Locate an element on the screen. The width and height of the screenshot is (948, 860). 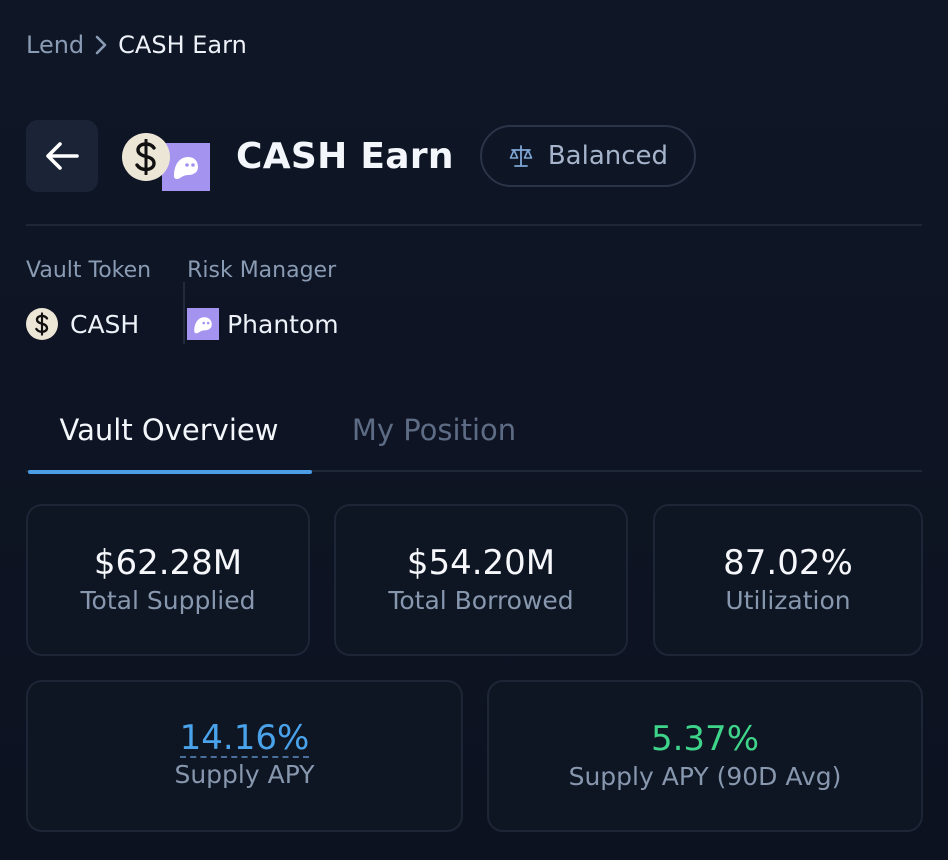
breadcrumb: Lend CASH Earn is located at coordinates (136, 45).